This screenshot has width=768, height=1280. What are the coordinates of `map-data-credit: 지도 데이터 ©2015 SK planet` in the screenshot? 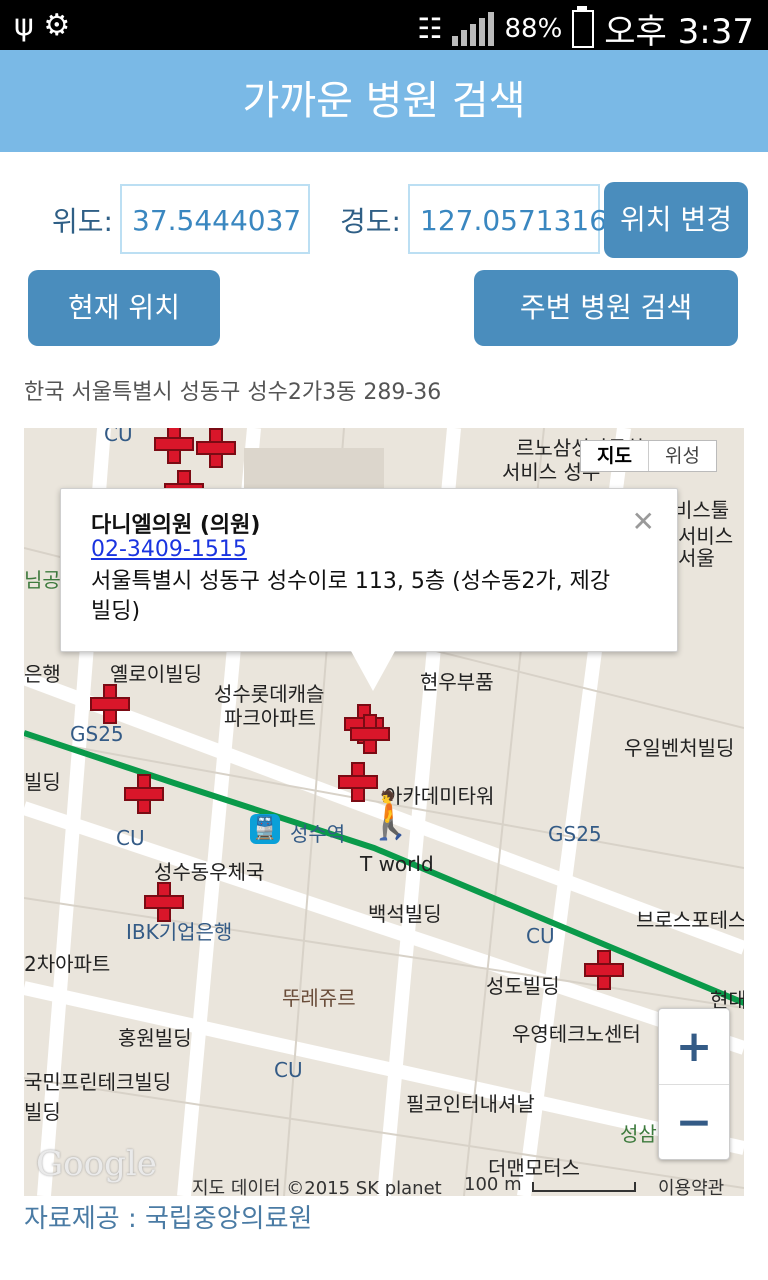 It's located at (317, 1187).